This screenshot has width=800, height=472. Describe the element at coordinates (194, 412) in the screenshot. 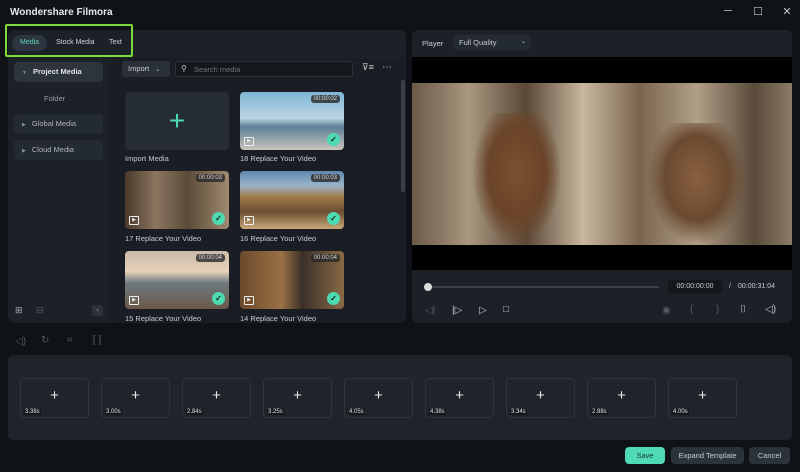

I see `clip-duration: 2.84s` at that location.